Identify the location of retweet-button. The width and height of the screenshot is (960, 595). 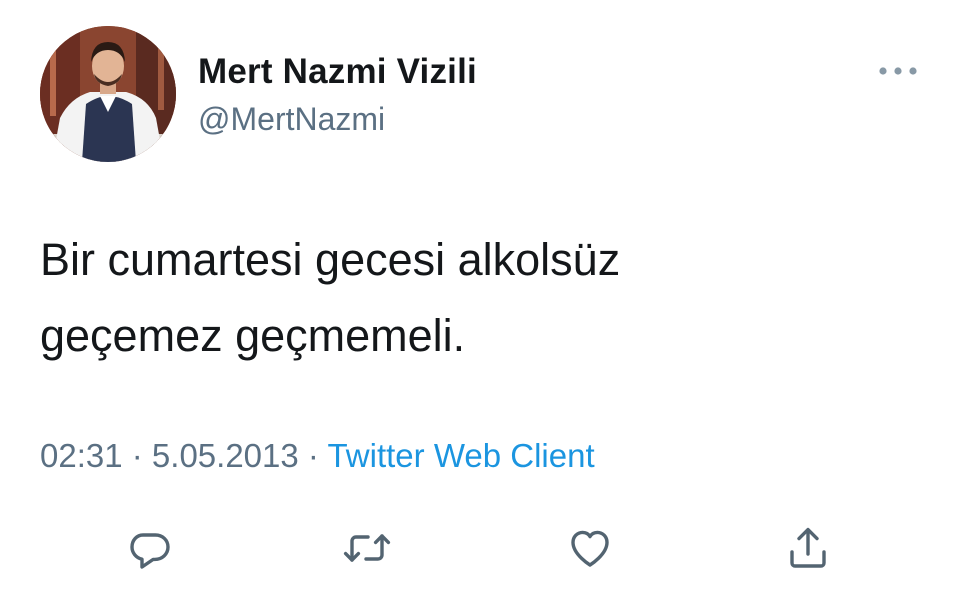
(367, 548).